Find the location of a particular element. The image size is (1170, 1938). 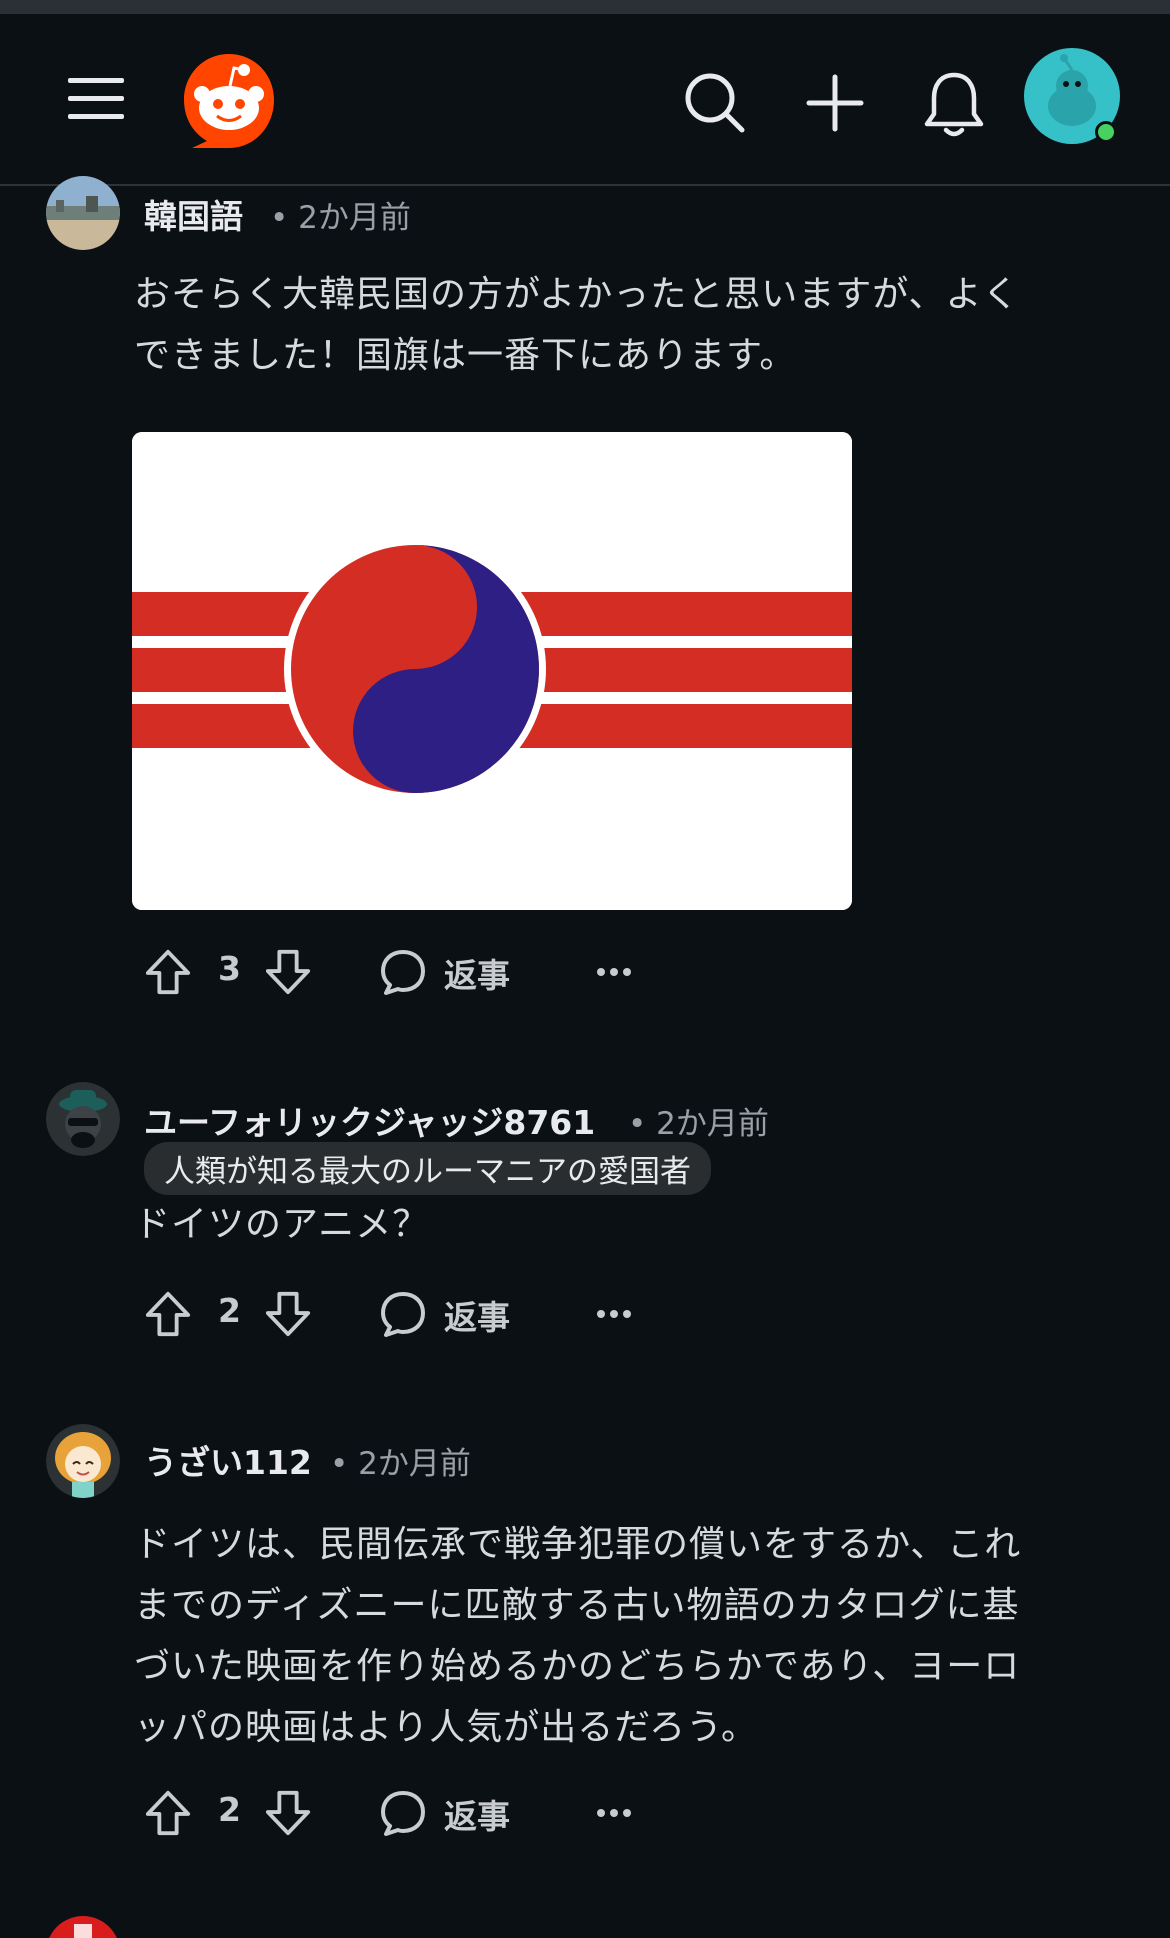

comment-actions: 3 返事 is located at coordinates (400, 972).